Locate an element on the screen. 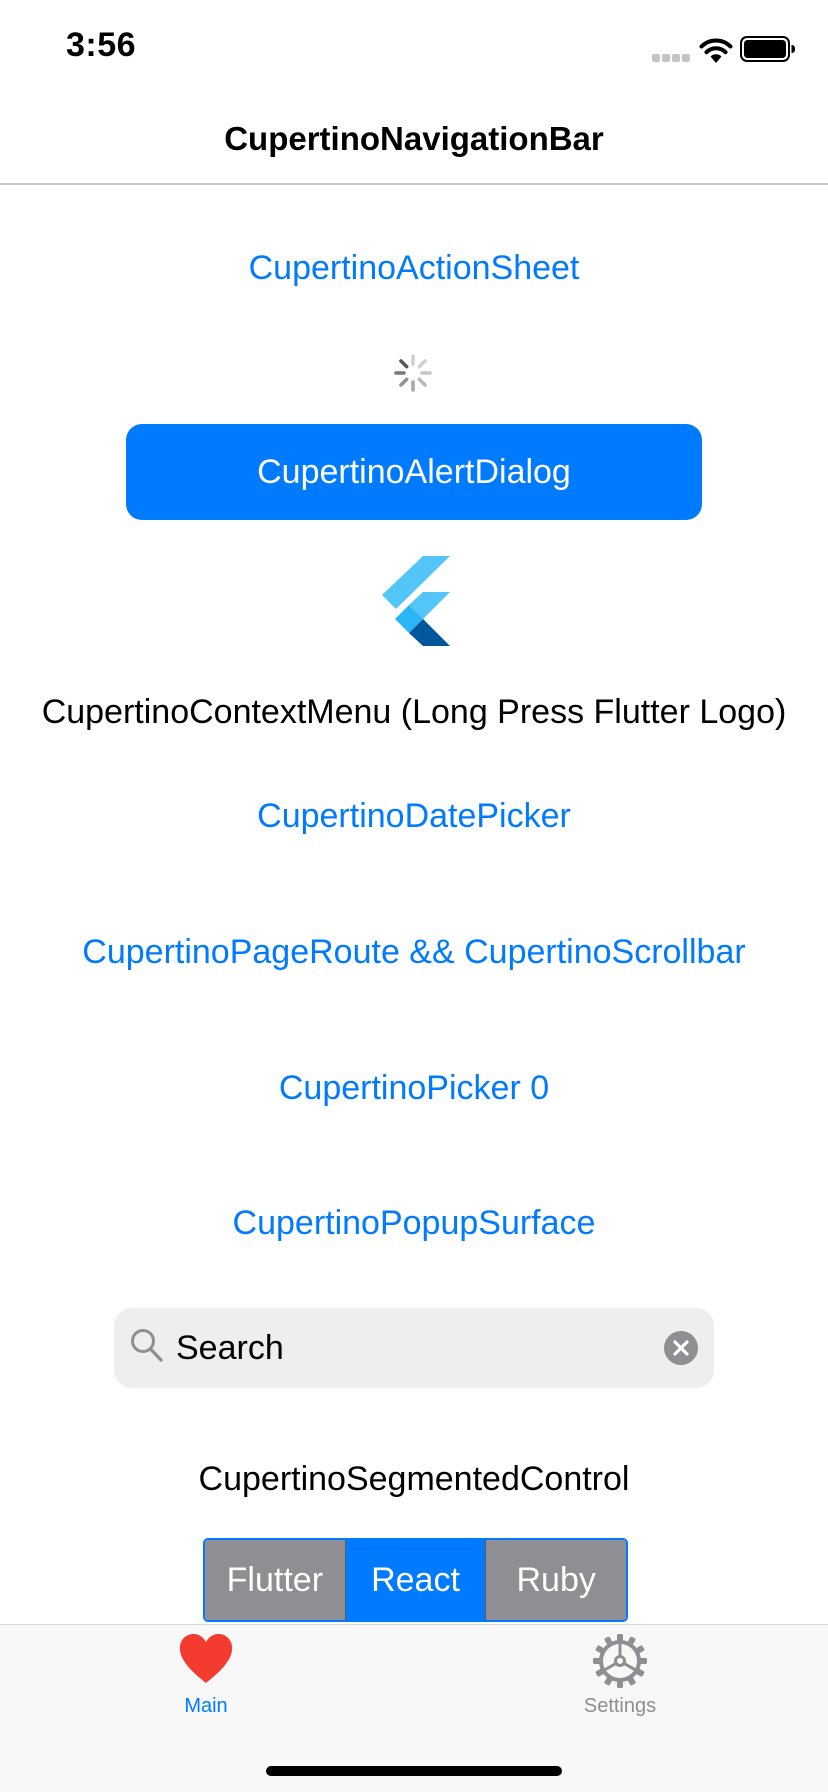  nav-bar-title: CupertinoNavigationBar is located at coordinates (414, 138).